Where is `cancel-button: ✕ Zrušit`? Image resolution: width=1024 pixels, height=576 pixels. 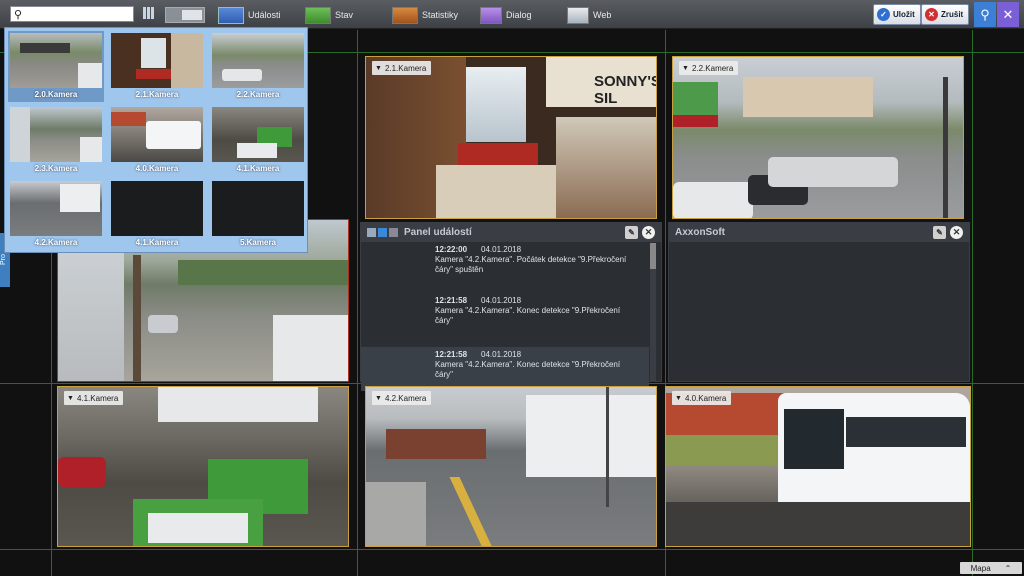 cancel-button: ✕ Zrušit is located at coordinates (945, 14).